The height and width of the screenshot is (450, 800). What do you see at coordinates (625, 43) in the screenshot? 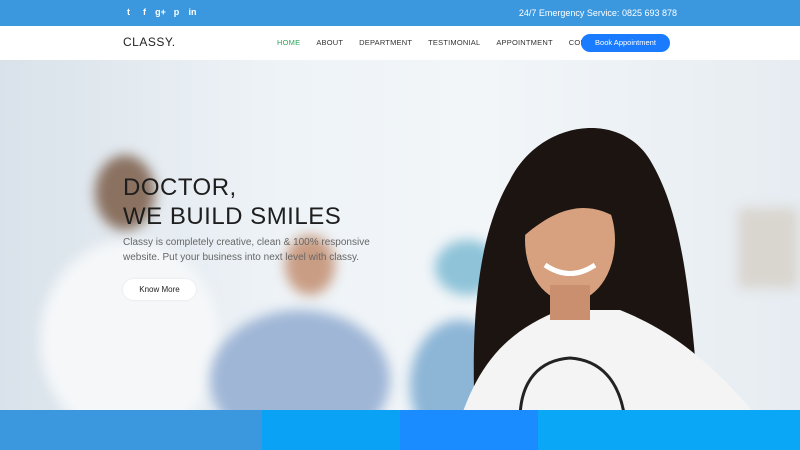
I see `book-appointment-button: Book Appointment` at bounding box center [625, 43].